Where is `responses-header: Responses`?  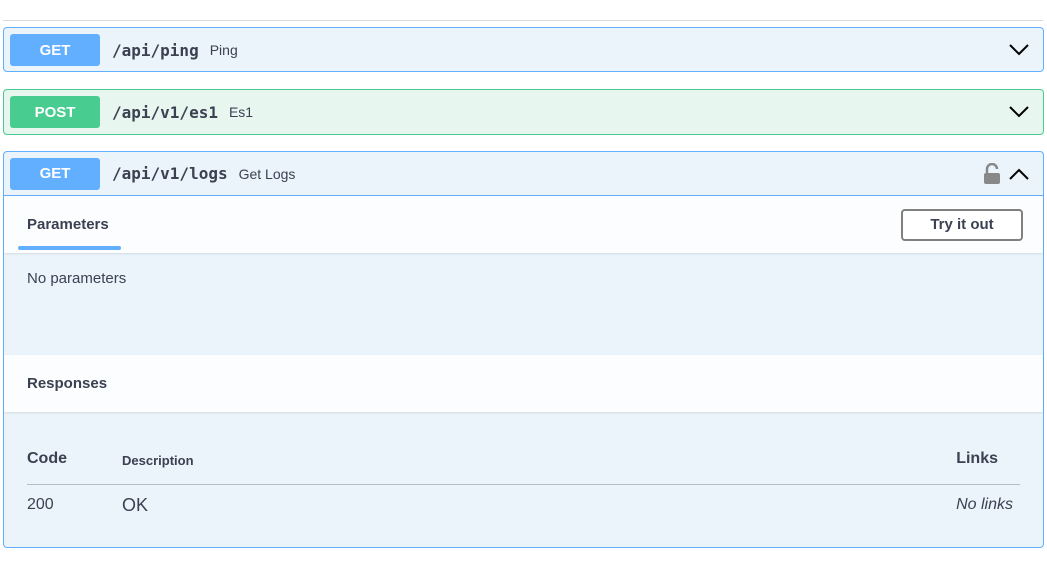
responses-header: Responses is located at coordinates (523, 383).